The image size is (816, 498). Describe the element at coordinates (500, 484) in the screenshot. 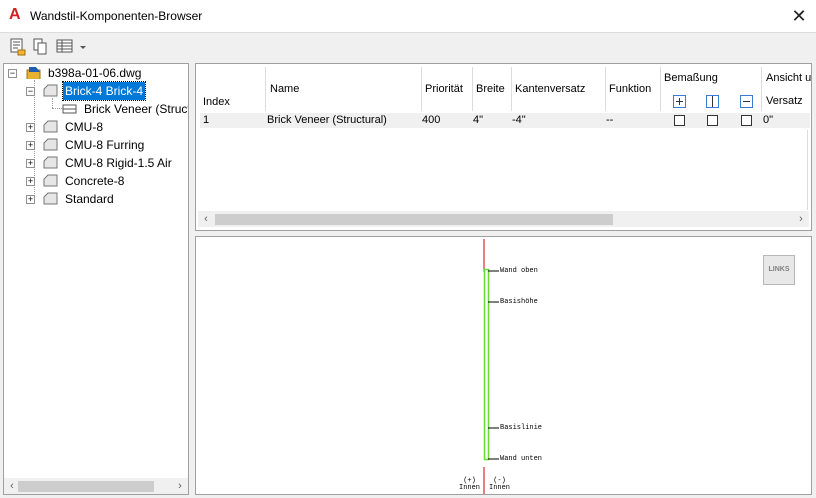

I see `label-innen-right: (-) Innen` at that location.